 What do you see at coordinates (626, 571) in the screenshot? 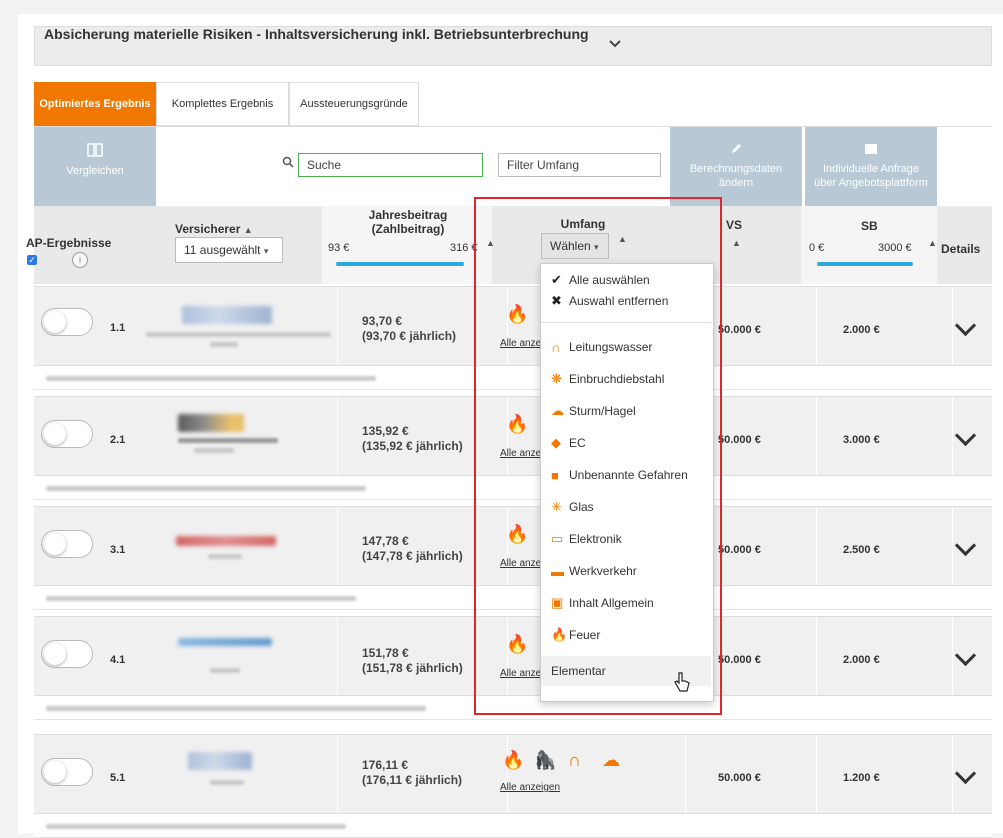
I see `option-werkverkehr: ▬ Werkverkehr` at bounding box center [626, 571].